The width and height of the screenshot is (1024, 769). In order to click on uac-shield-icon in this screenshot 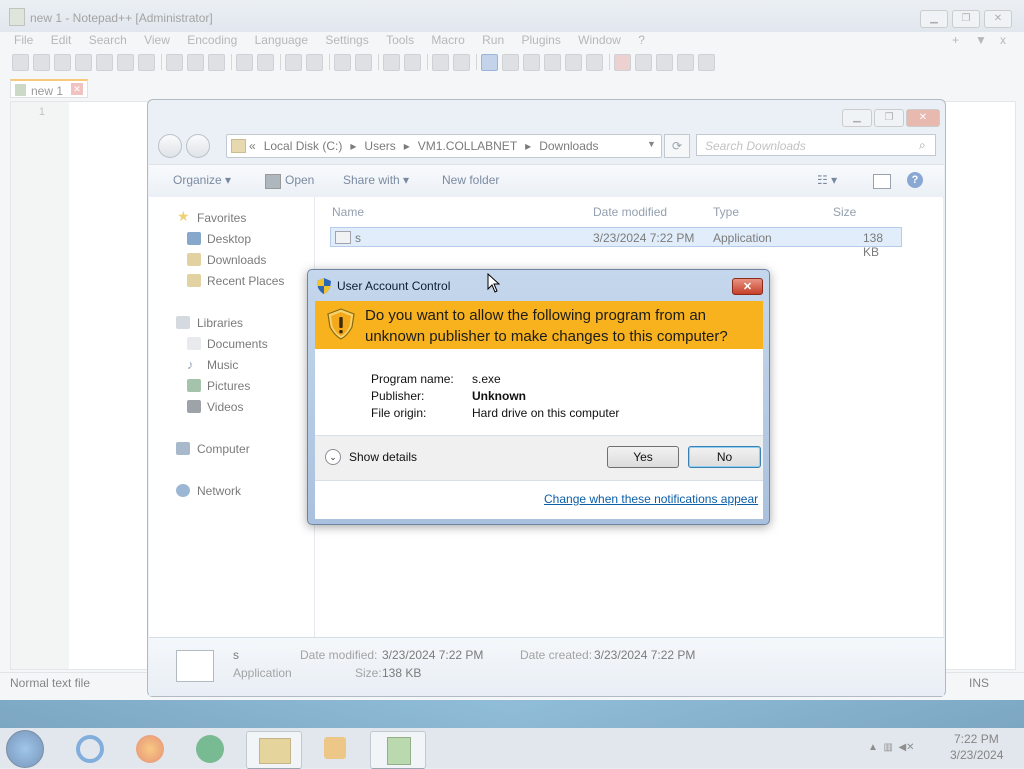, I will do `click(324, 286)`.